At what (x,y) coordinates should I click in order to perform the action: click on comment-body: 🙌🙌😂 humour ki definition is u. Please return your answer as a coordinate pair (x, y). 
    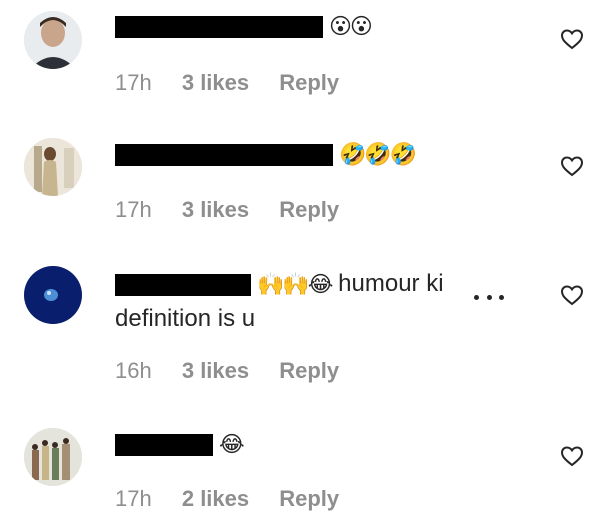
    Looking at the image, I should click on (300, 301).